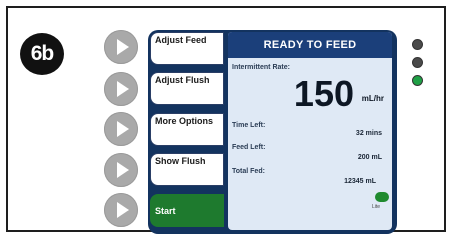 The image size is (454, 240). I want to click on softkey-1-arrow-button, so click(121, 47).